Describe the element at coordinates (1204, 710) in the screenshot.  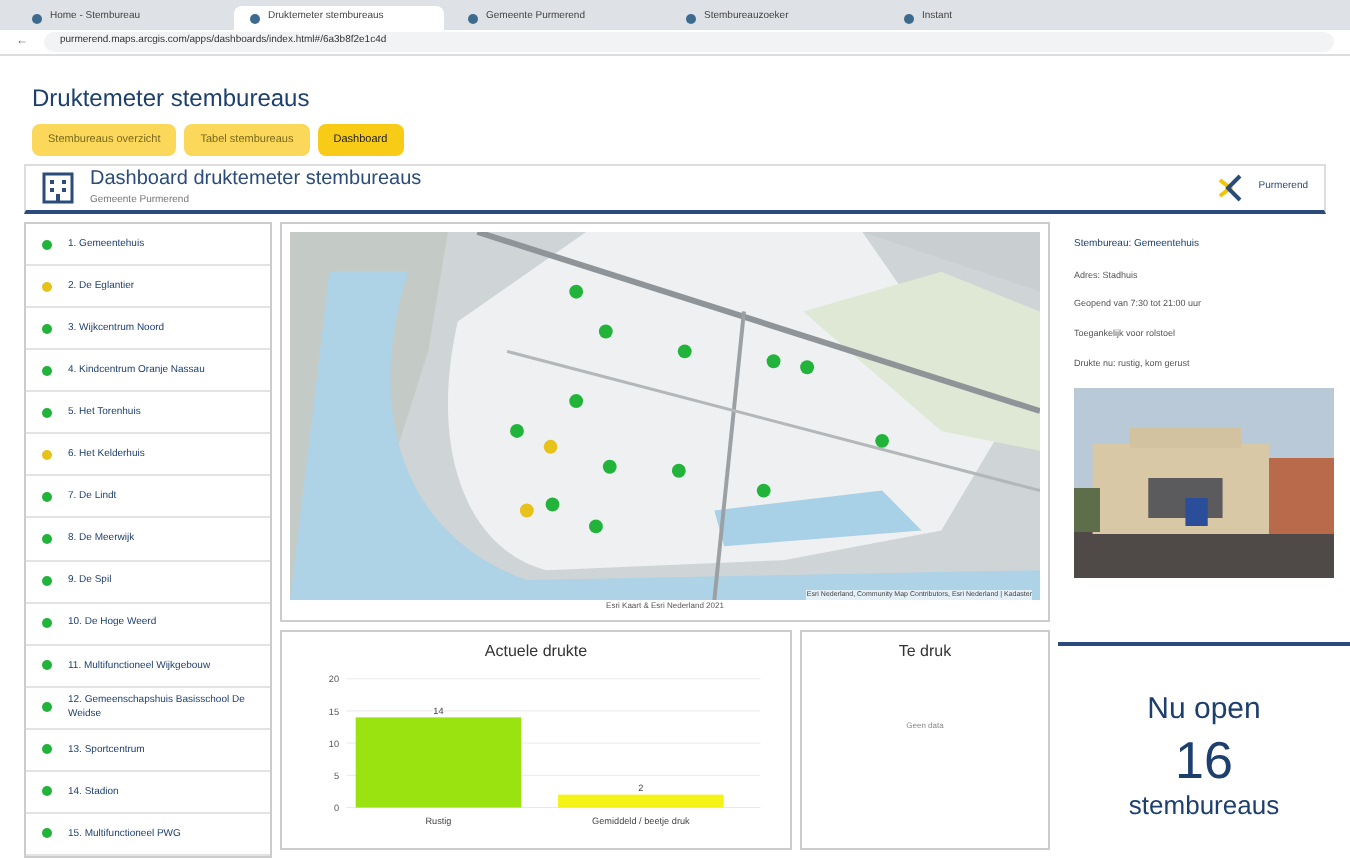
I see `counter-label: Nu open` at that location.